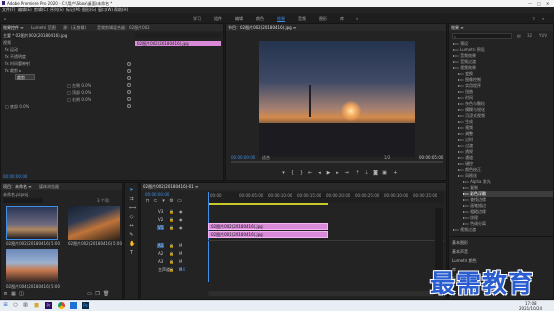 The image size is (554, 311). Describe the element at coordinates (48, 305) in the screenshot. I see `premiere-icon: Pr` at that location.